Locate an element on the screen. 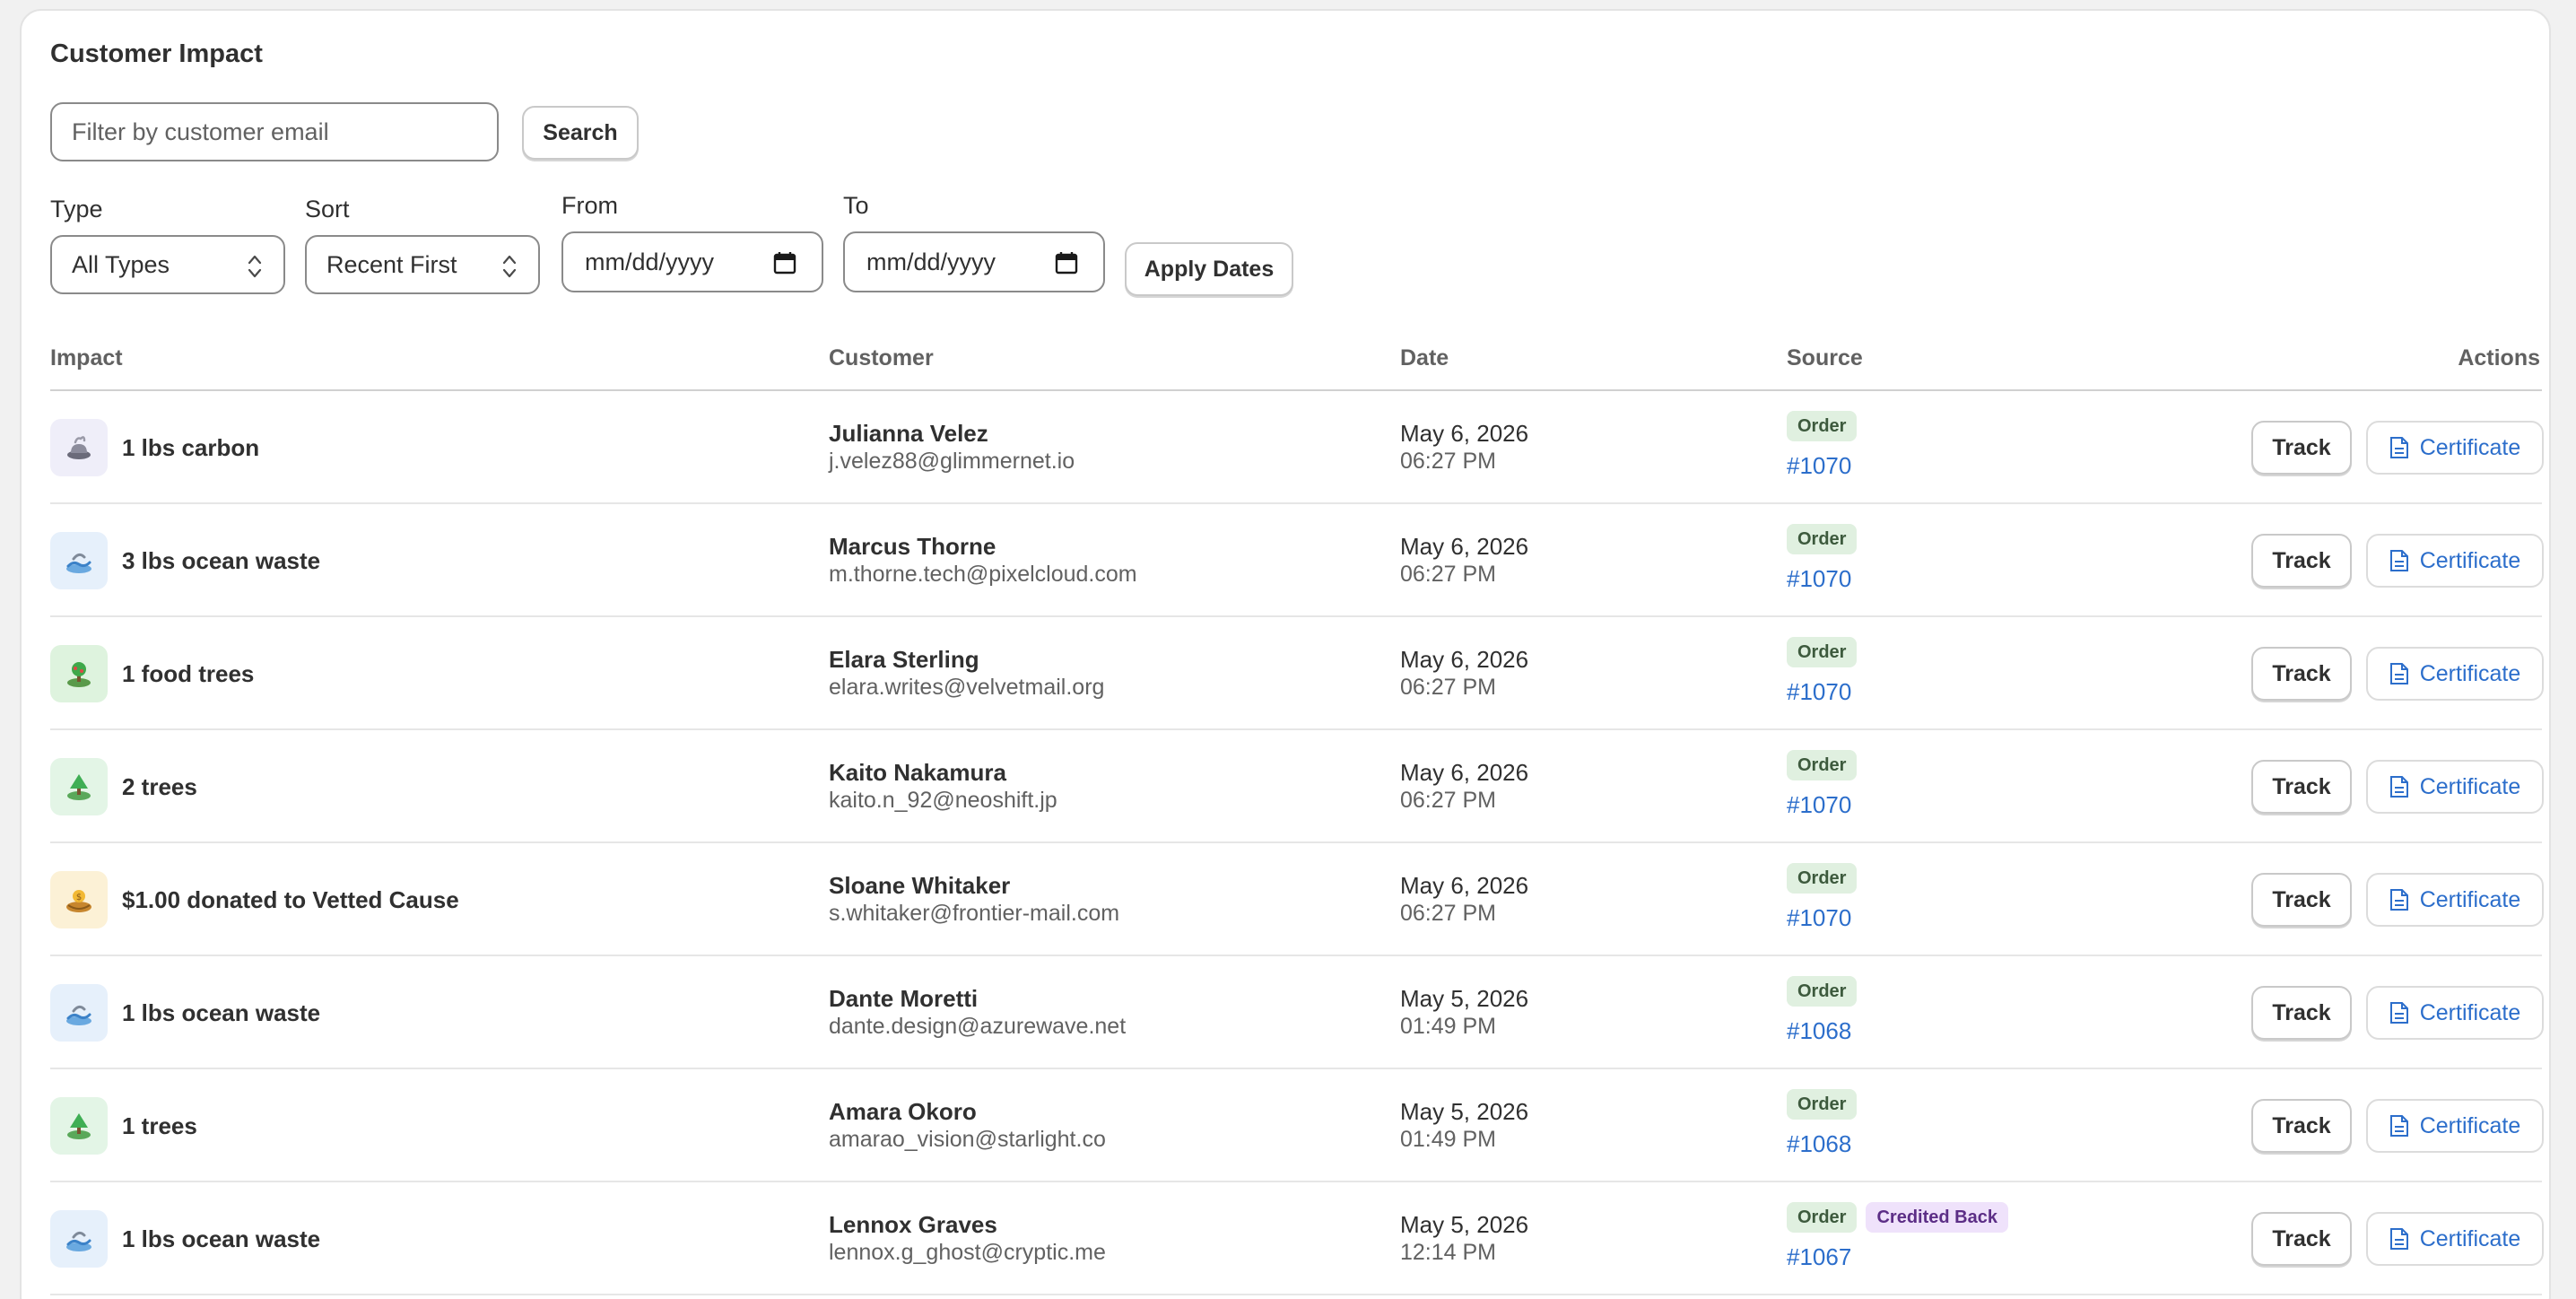 The height and width of the screenshot is (1299, 2576). page-title: Customer Impact is located at coordinates (156, 54).